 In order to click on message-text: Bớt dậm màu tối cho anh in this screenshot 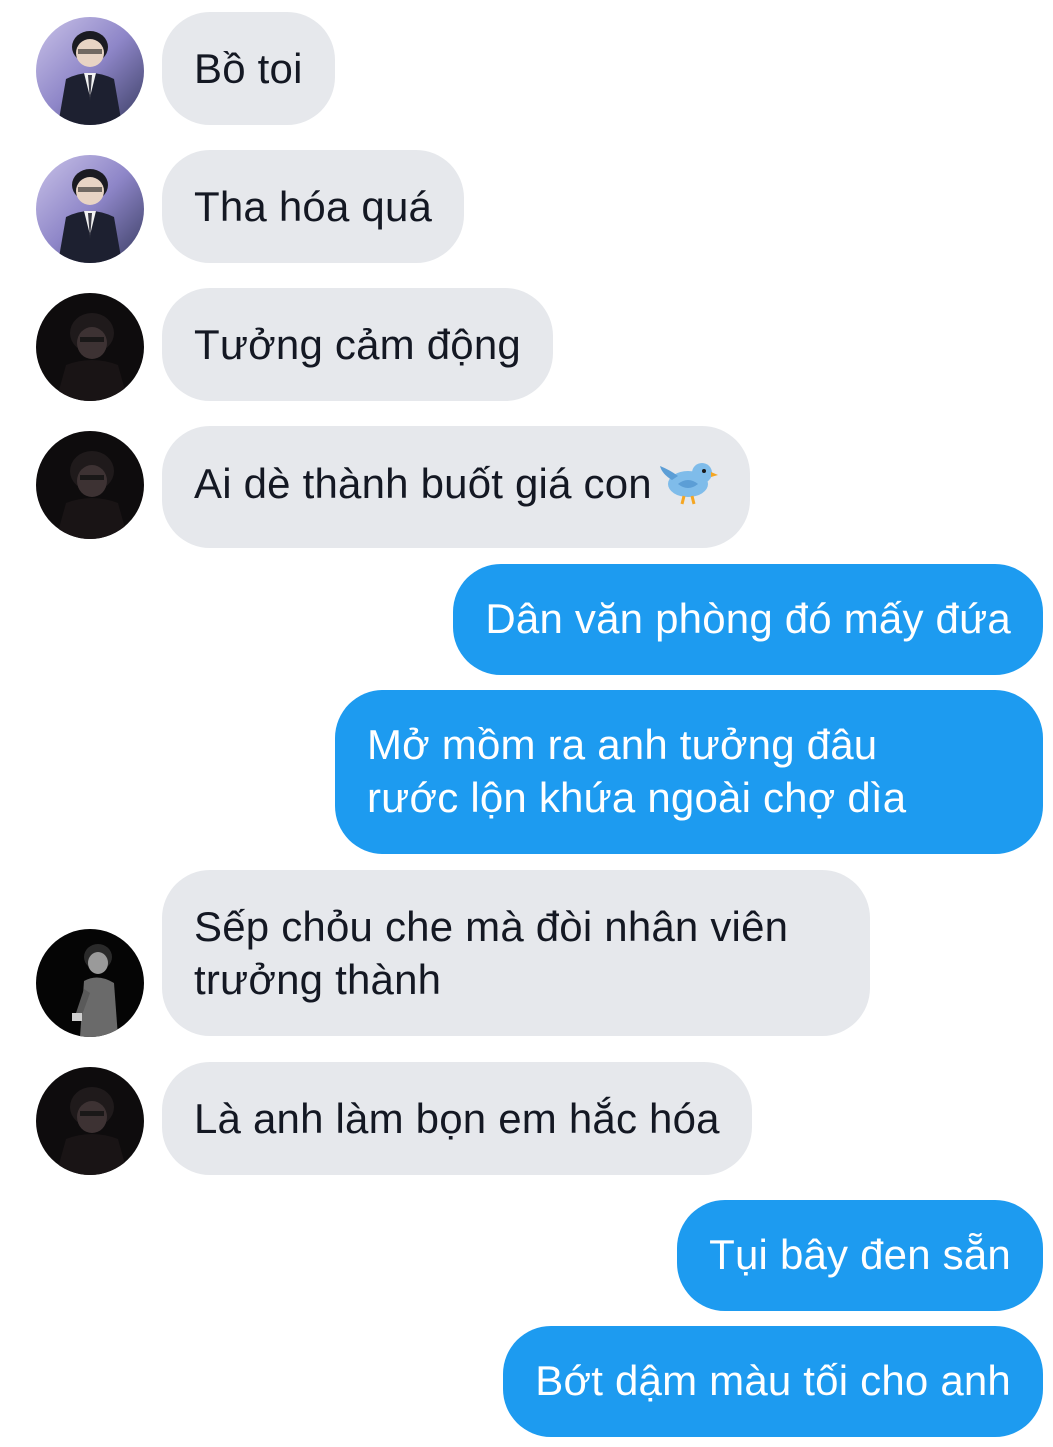, I will do `click(773, 1380)`.